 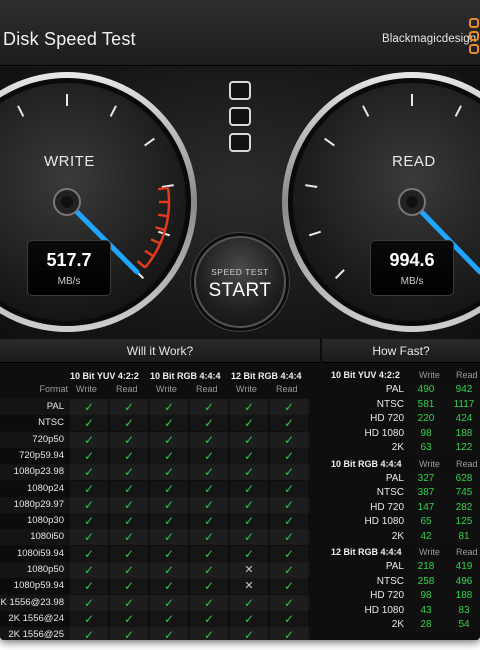 I want to click on table-row: 720p59.94 ✓ ✓ ✓ ✓ ✓ ✓, so click(x=155, y=455).